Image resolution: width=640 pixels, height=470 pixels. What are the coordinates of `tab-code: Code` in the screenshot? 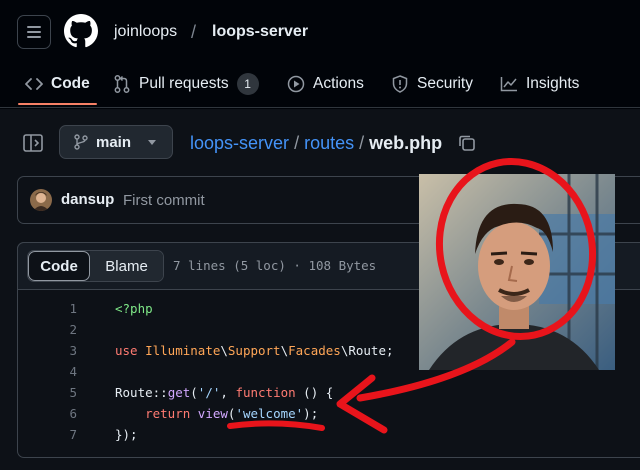 It's located at (57, 84).